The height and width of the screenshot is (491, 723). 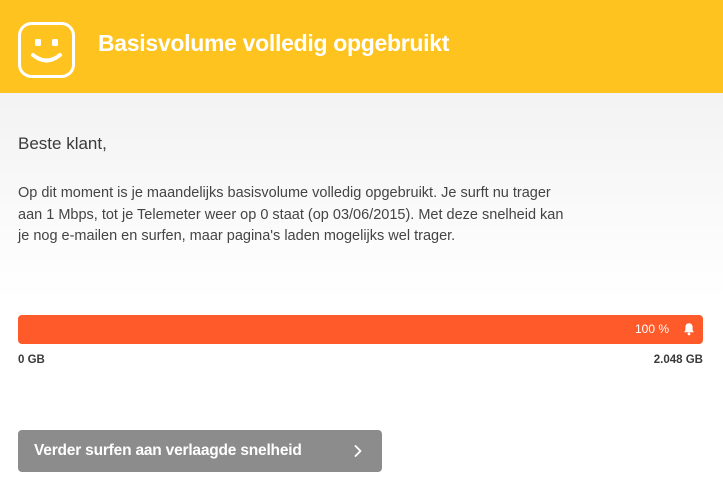 I want to click on smiley-logo-icon, so click(x=46, y=50).